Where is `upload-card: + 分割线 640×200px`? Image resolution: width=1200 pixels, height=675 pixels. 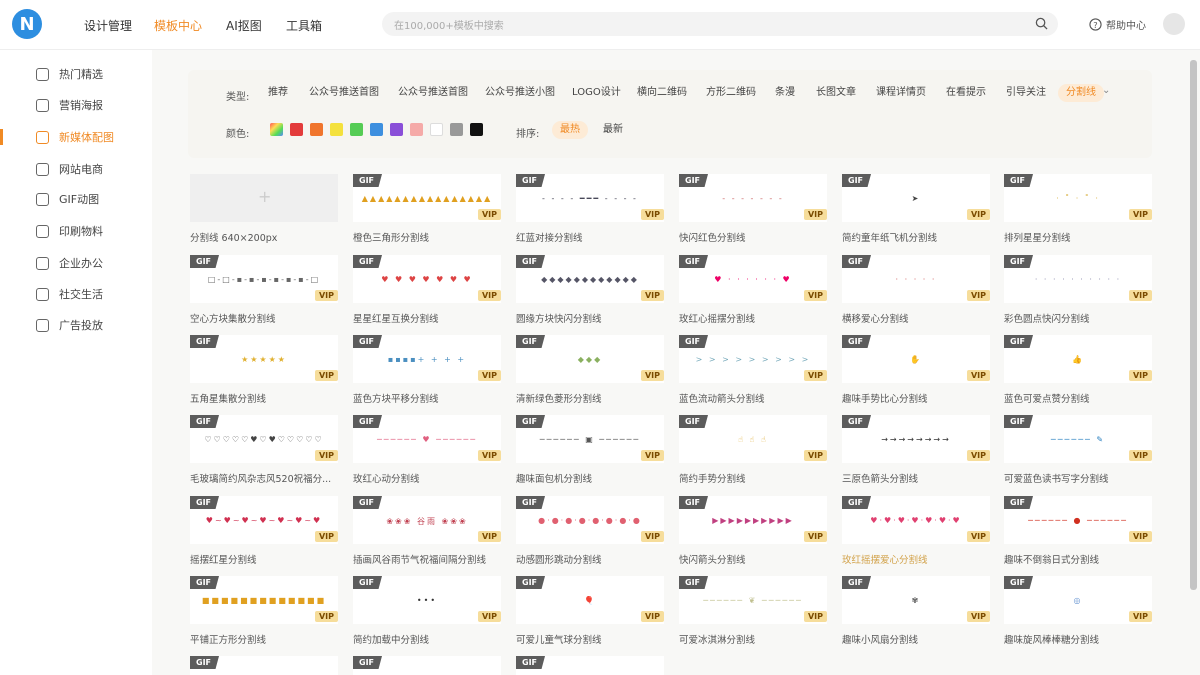
upload-card: + 分割线 640×200px is located at coordinates (264, 209).